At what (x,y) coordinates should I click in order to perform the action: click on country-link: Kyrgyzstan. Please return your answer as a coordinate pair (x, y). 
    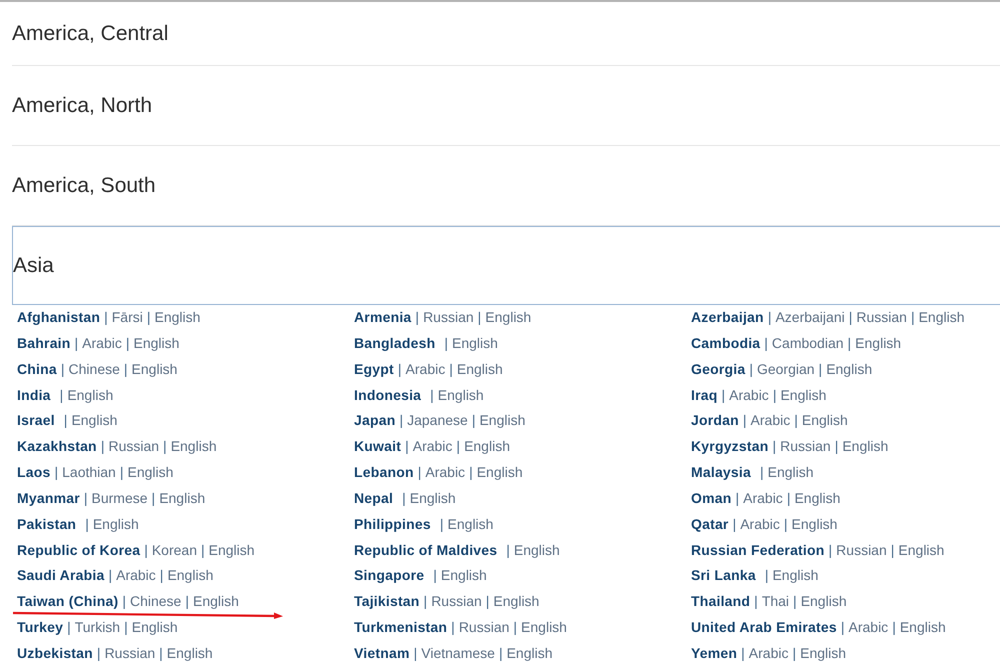
    Looking at the image, I should click on (729, 446).